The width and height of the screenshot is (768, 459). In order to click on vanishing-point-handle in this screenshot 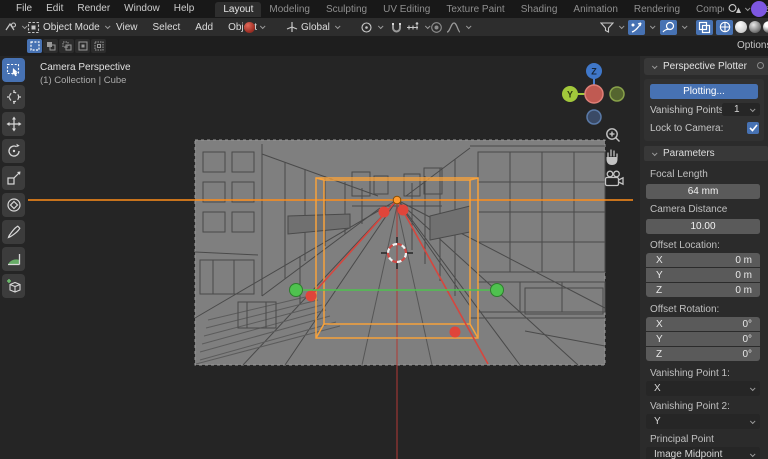, I will do `click(397, 200)`.